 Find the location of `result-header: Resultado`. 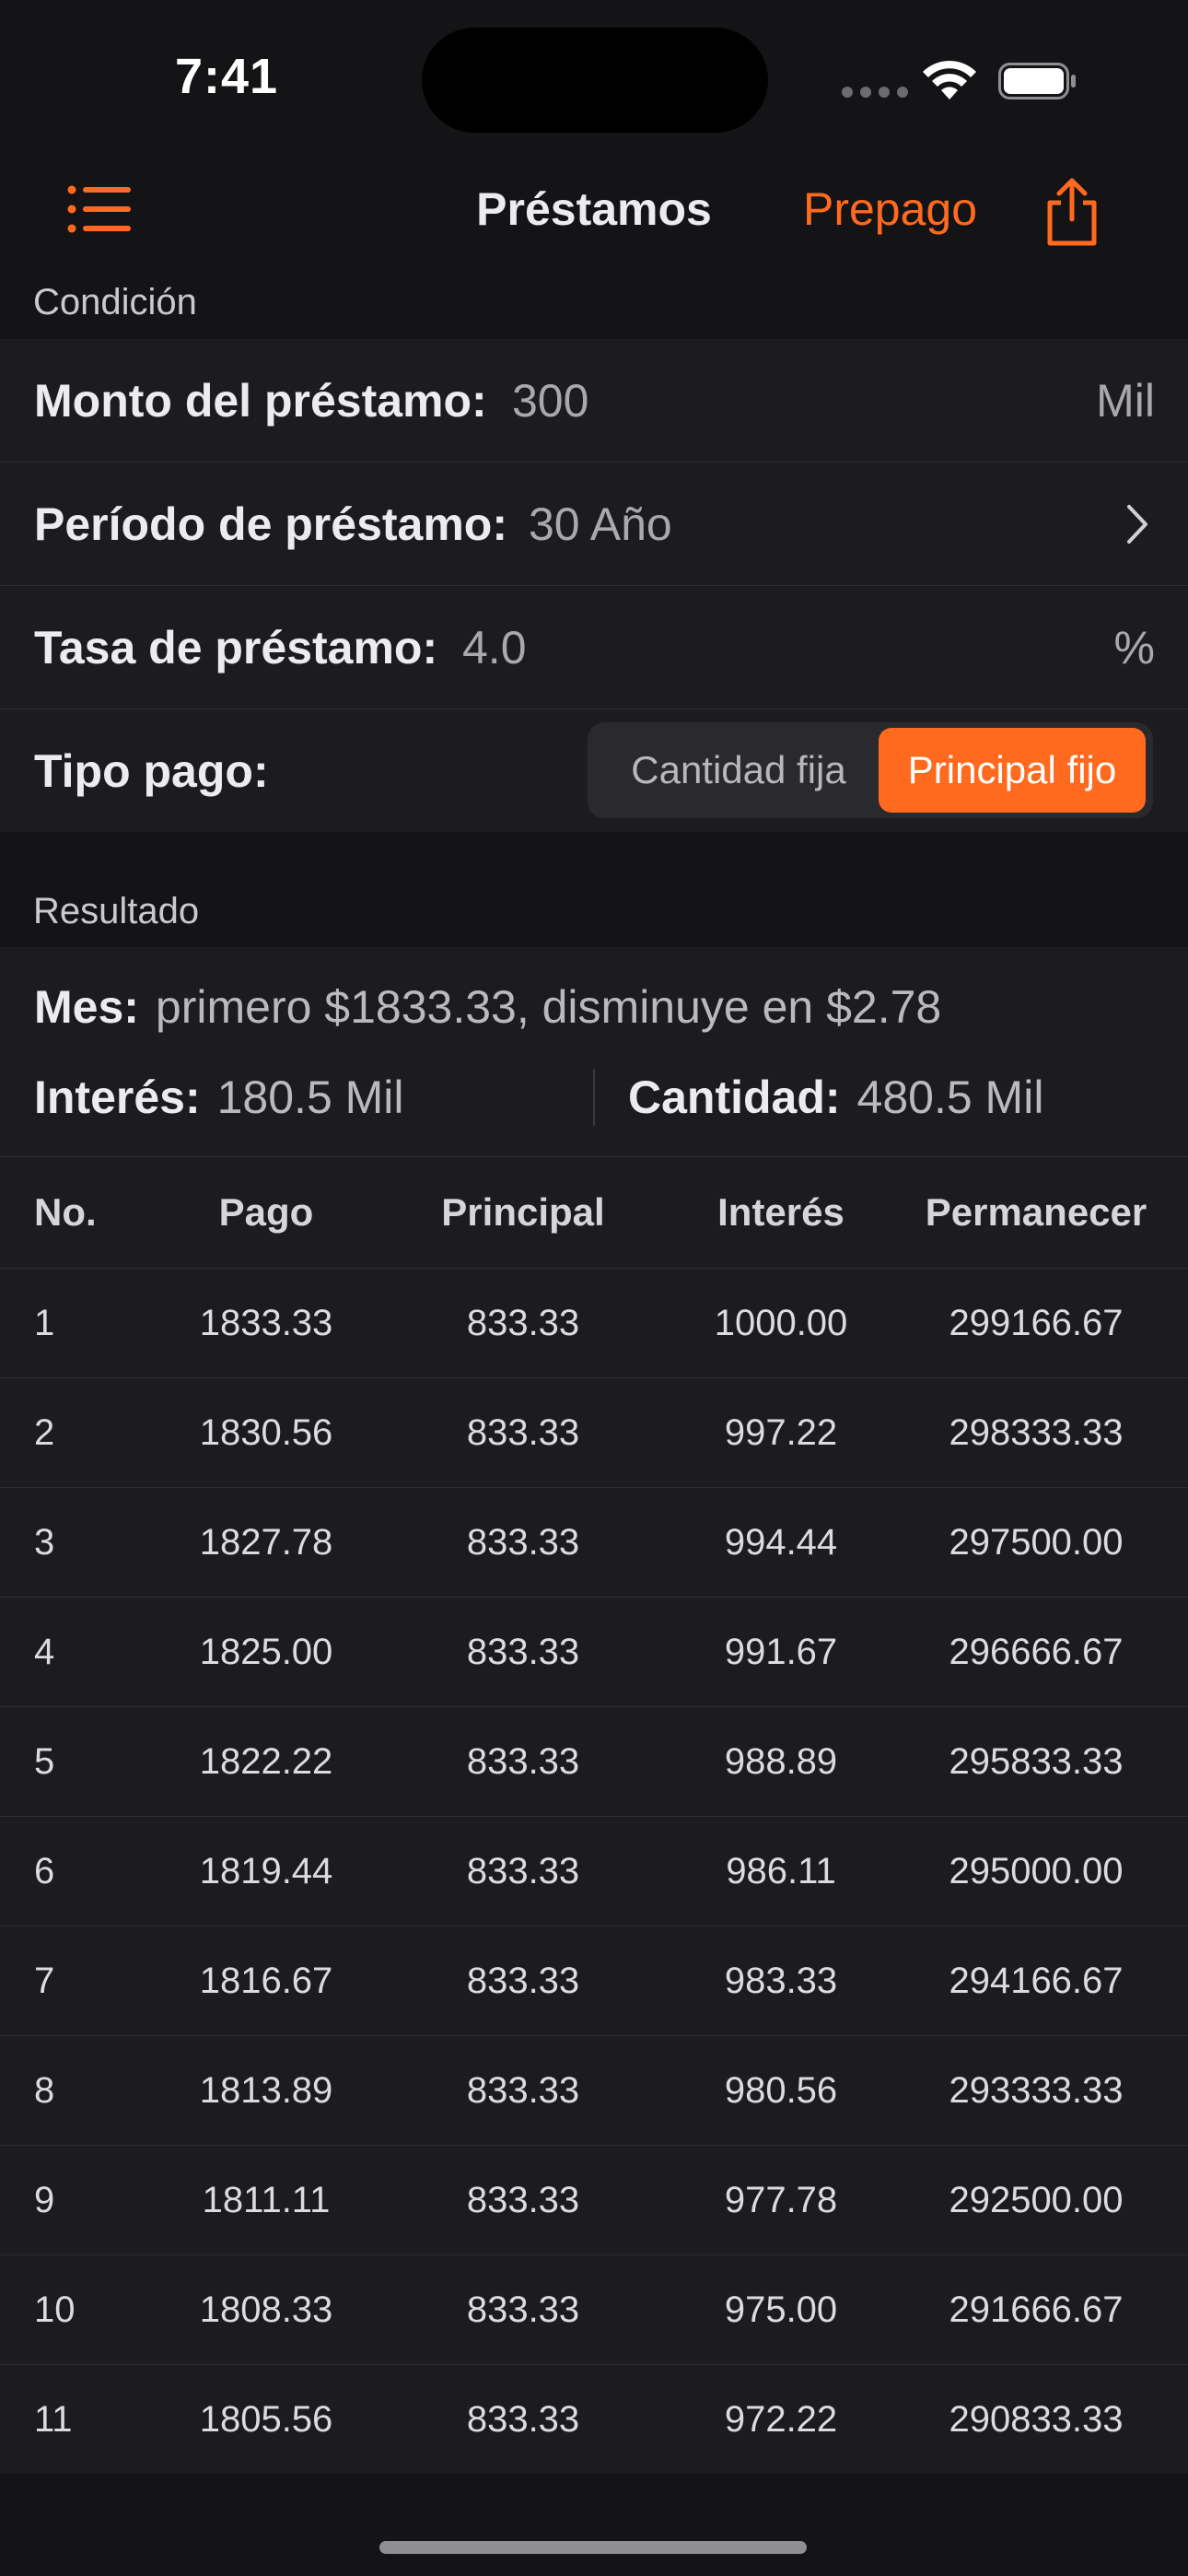

result-header: Resultado is located at coordinates (116, 911).